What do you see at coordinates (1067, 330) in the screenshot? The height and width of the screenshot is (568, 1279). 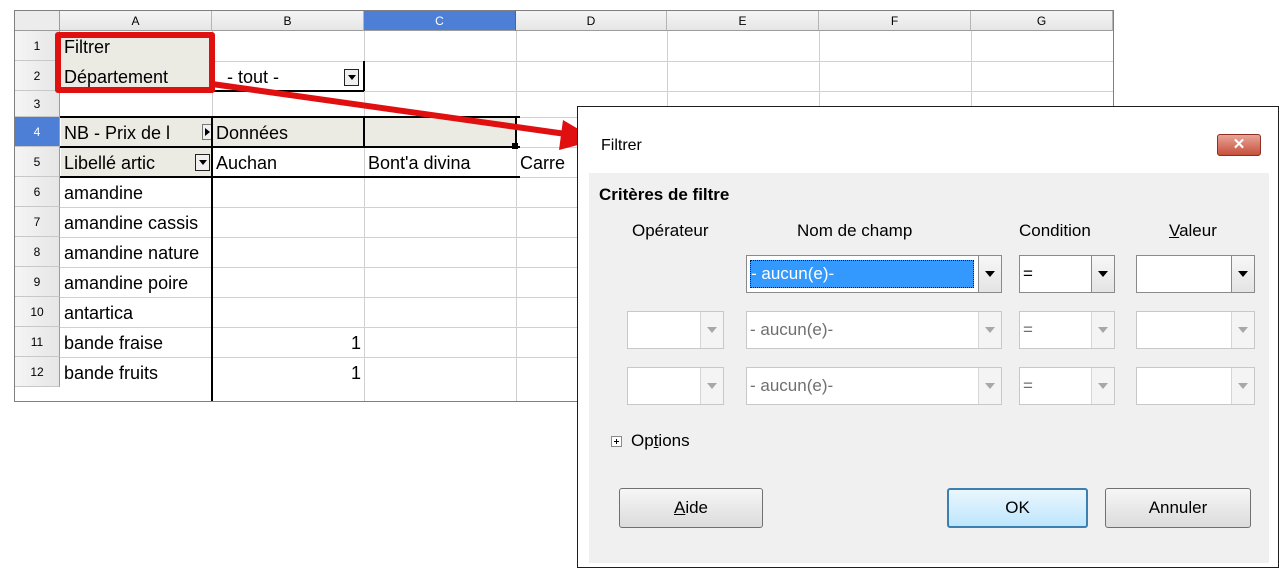 I see `condition-combo-2: =` at bounding box center [1067, 330].